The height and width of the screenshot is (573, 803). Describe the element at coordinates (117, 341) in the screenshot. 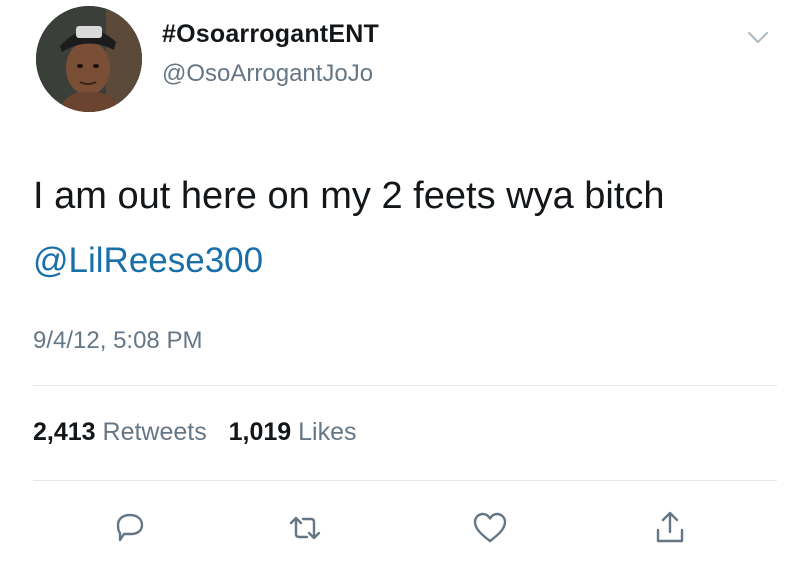

I see `tweet-timestamp: 9/4/12, 5:08 PM` at that location.